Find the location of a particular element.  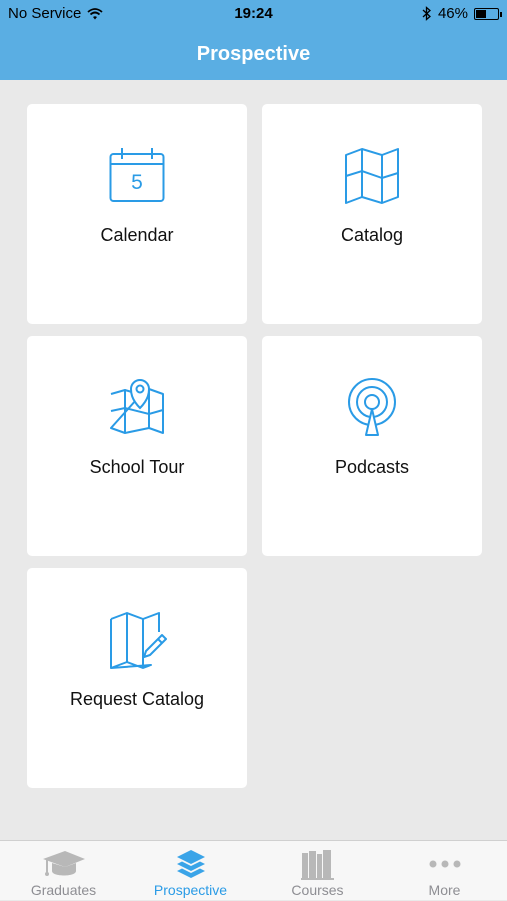

tile-podcasts: Podcasts is located at coordinates (372, 446).